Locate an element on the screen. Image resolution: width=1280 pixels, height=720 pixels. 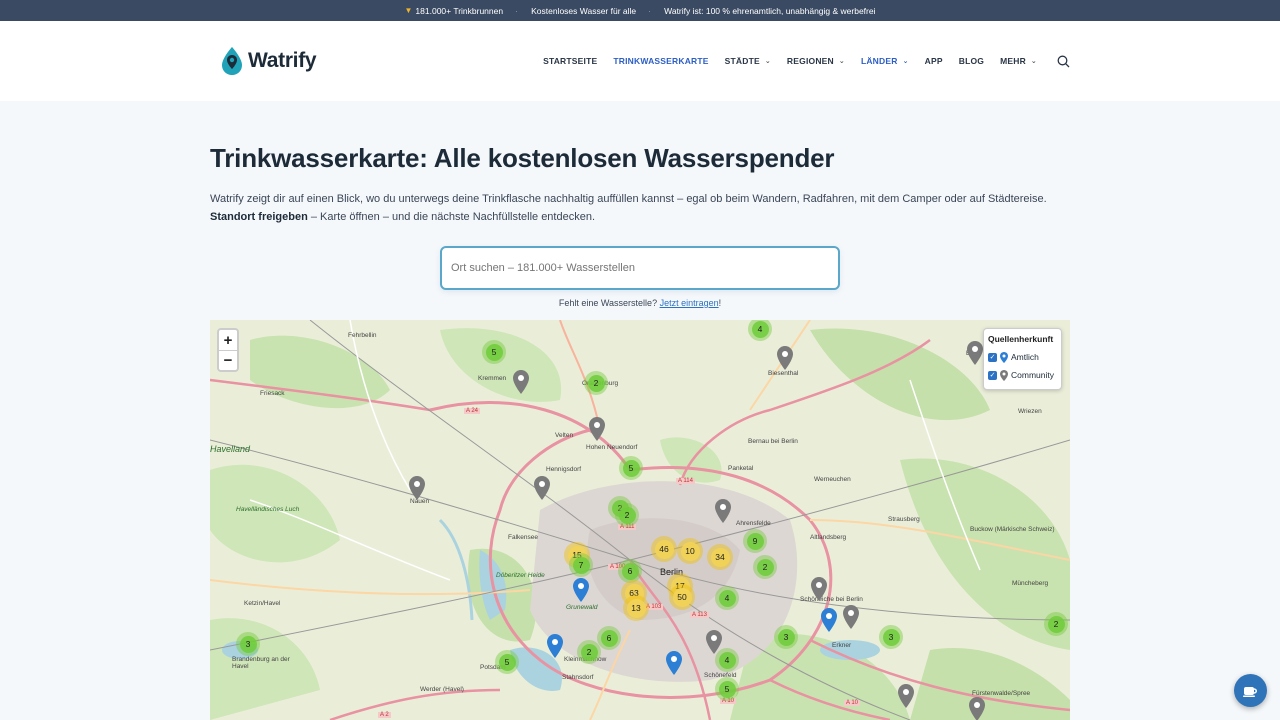
region-label: Havelländisches Luch is located at coordinates (268, 509).